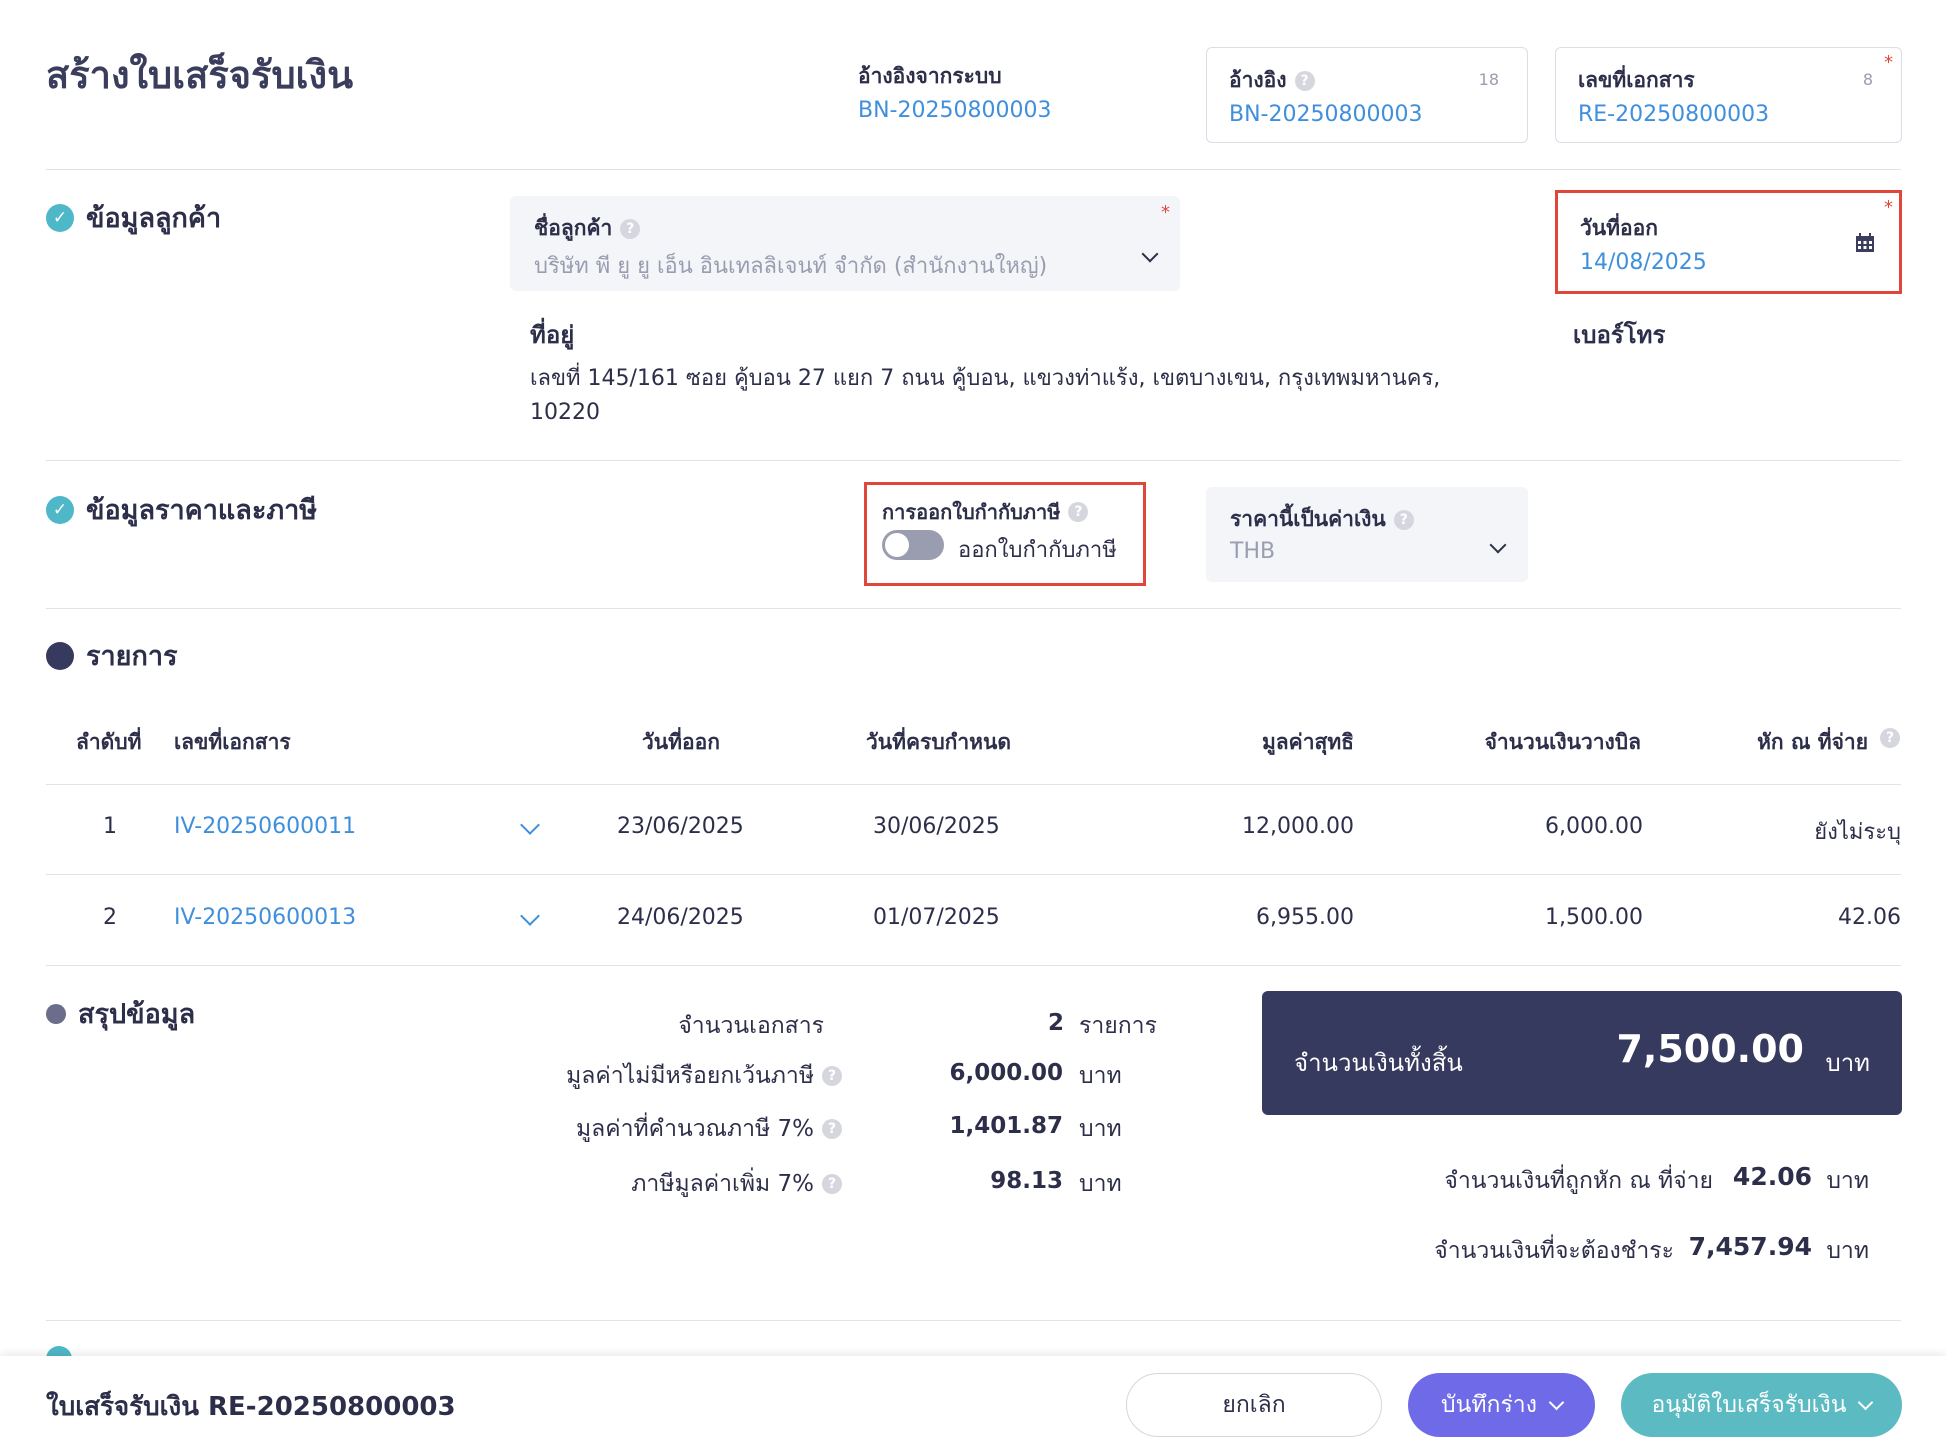 Image resolution: width=1946 pixels, height=1448 pixels. I want to click on row-number: 1, so click(110, 826).